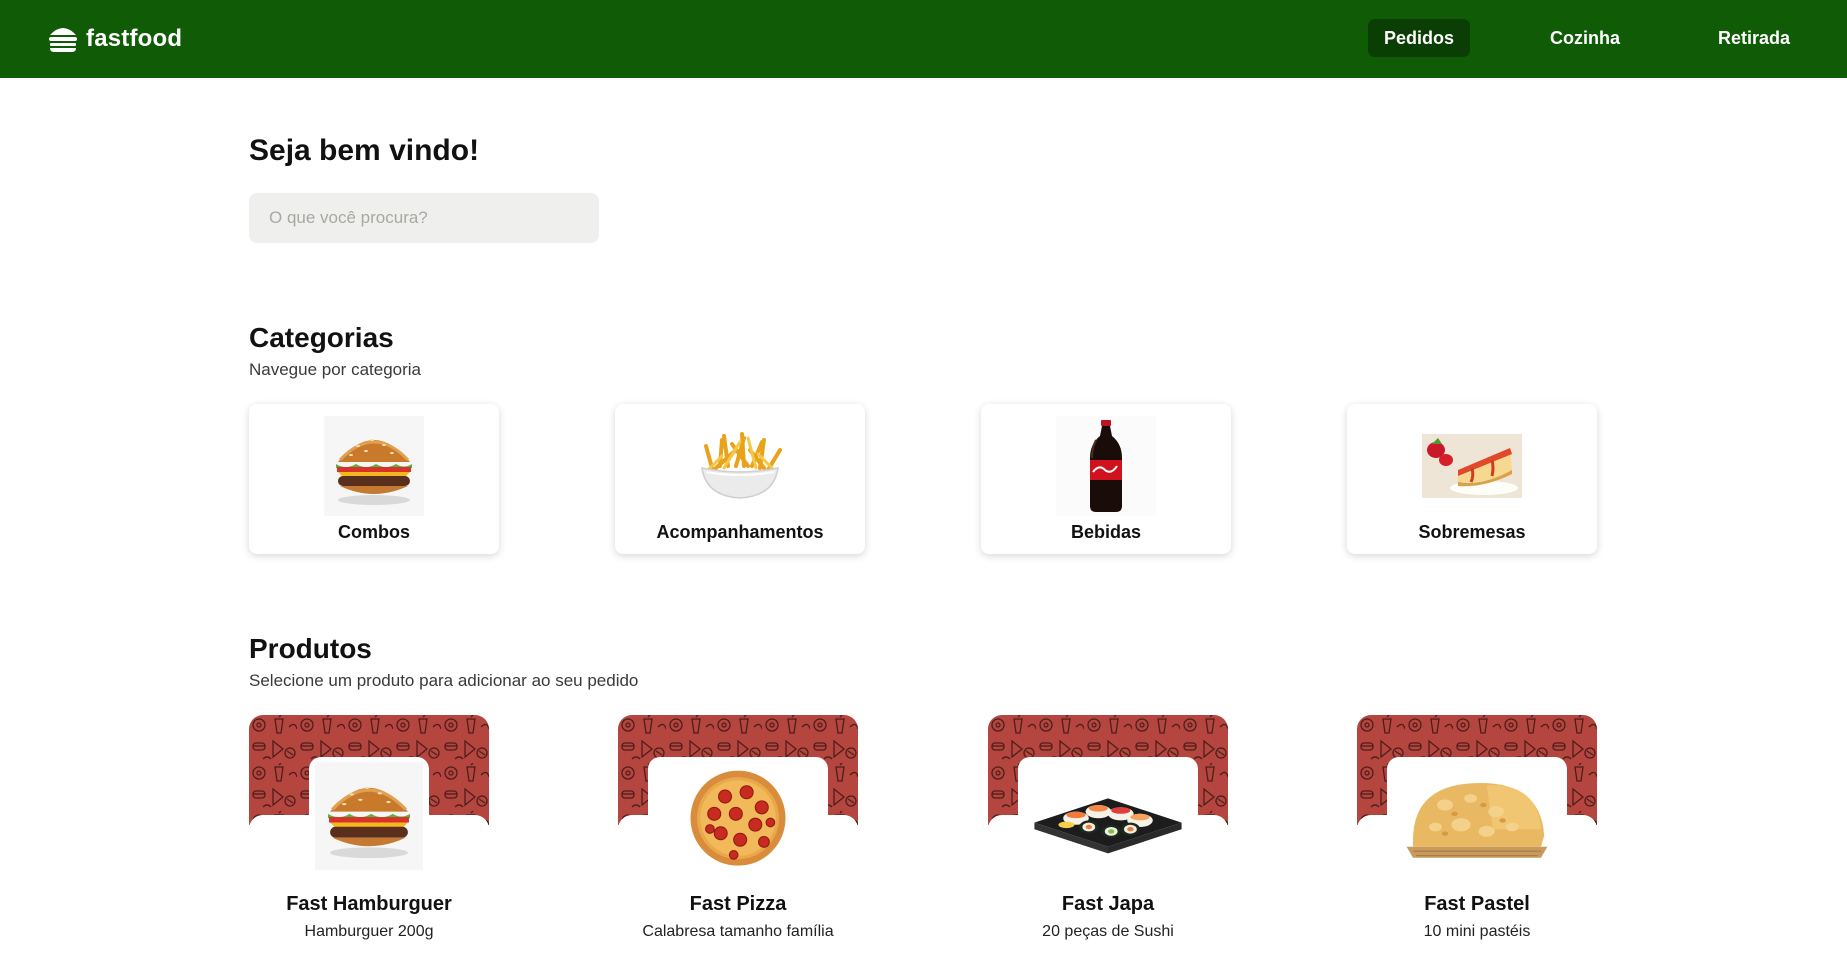 The height and width of the screenshot is (966, 1847). Describe the element at coordinates (923, 39) in the screenshot. I see `top-header: fastfood Pedidos Cozinha Retirada` at that location.